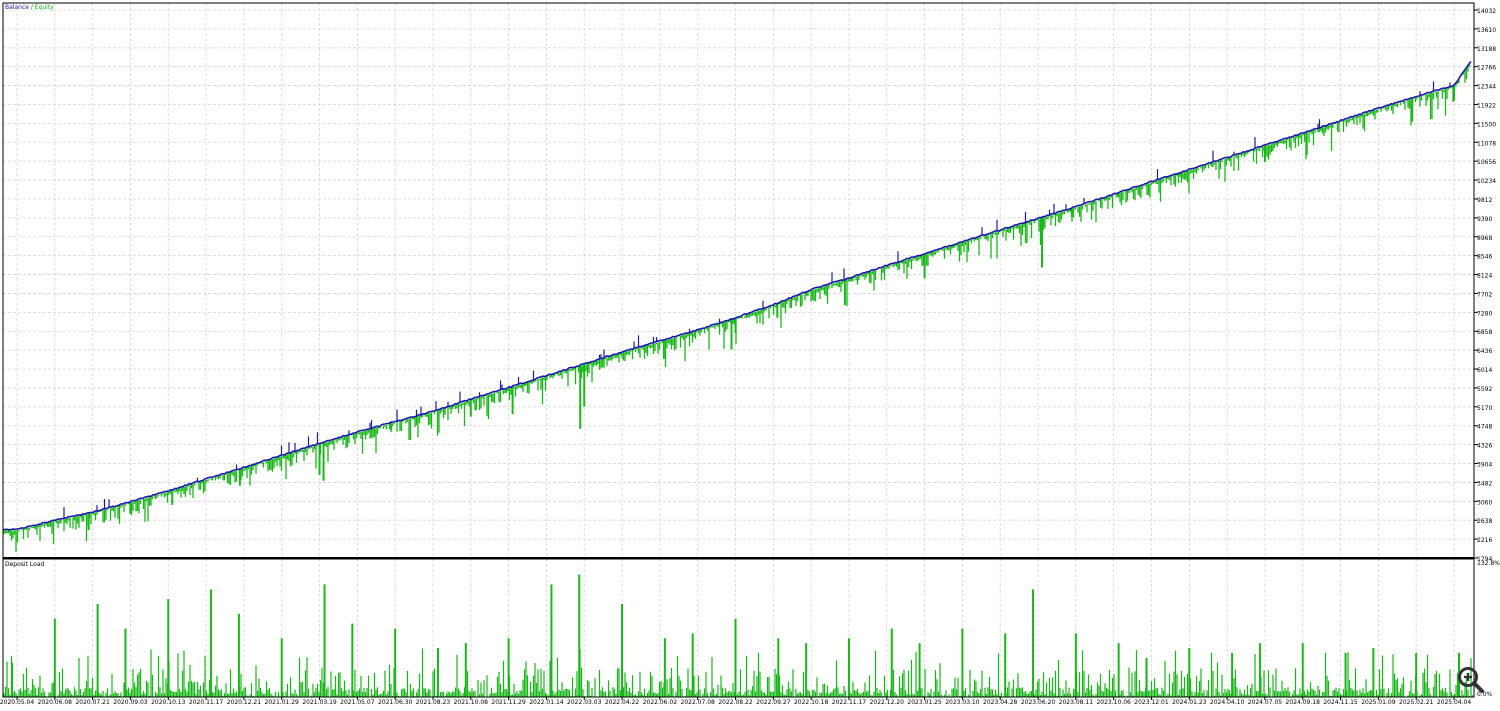 Image resolution: width=1500 pixels, height=711 pixels. Describe the element at coordinates (1227, 702) in the screenshot. I see `x-tick-label: 2024.04.10` at that location.